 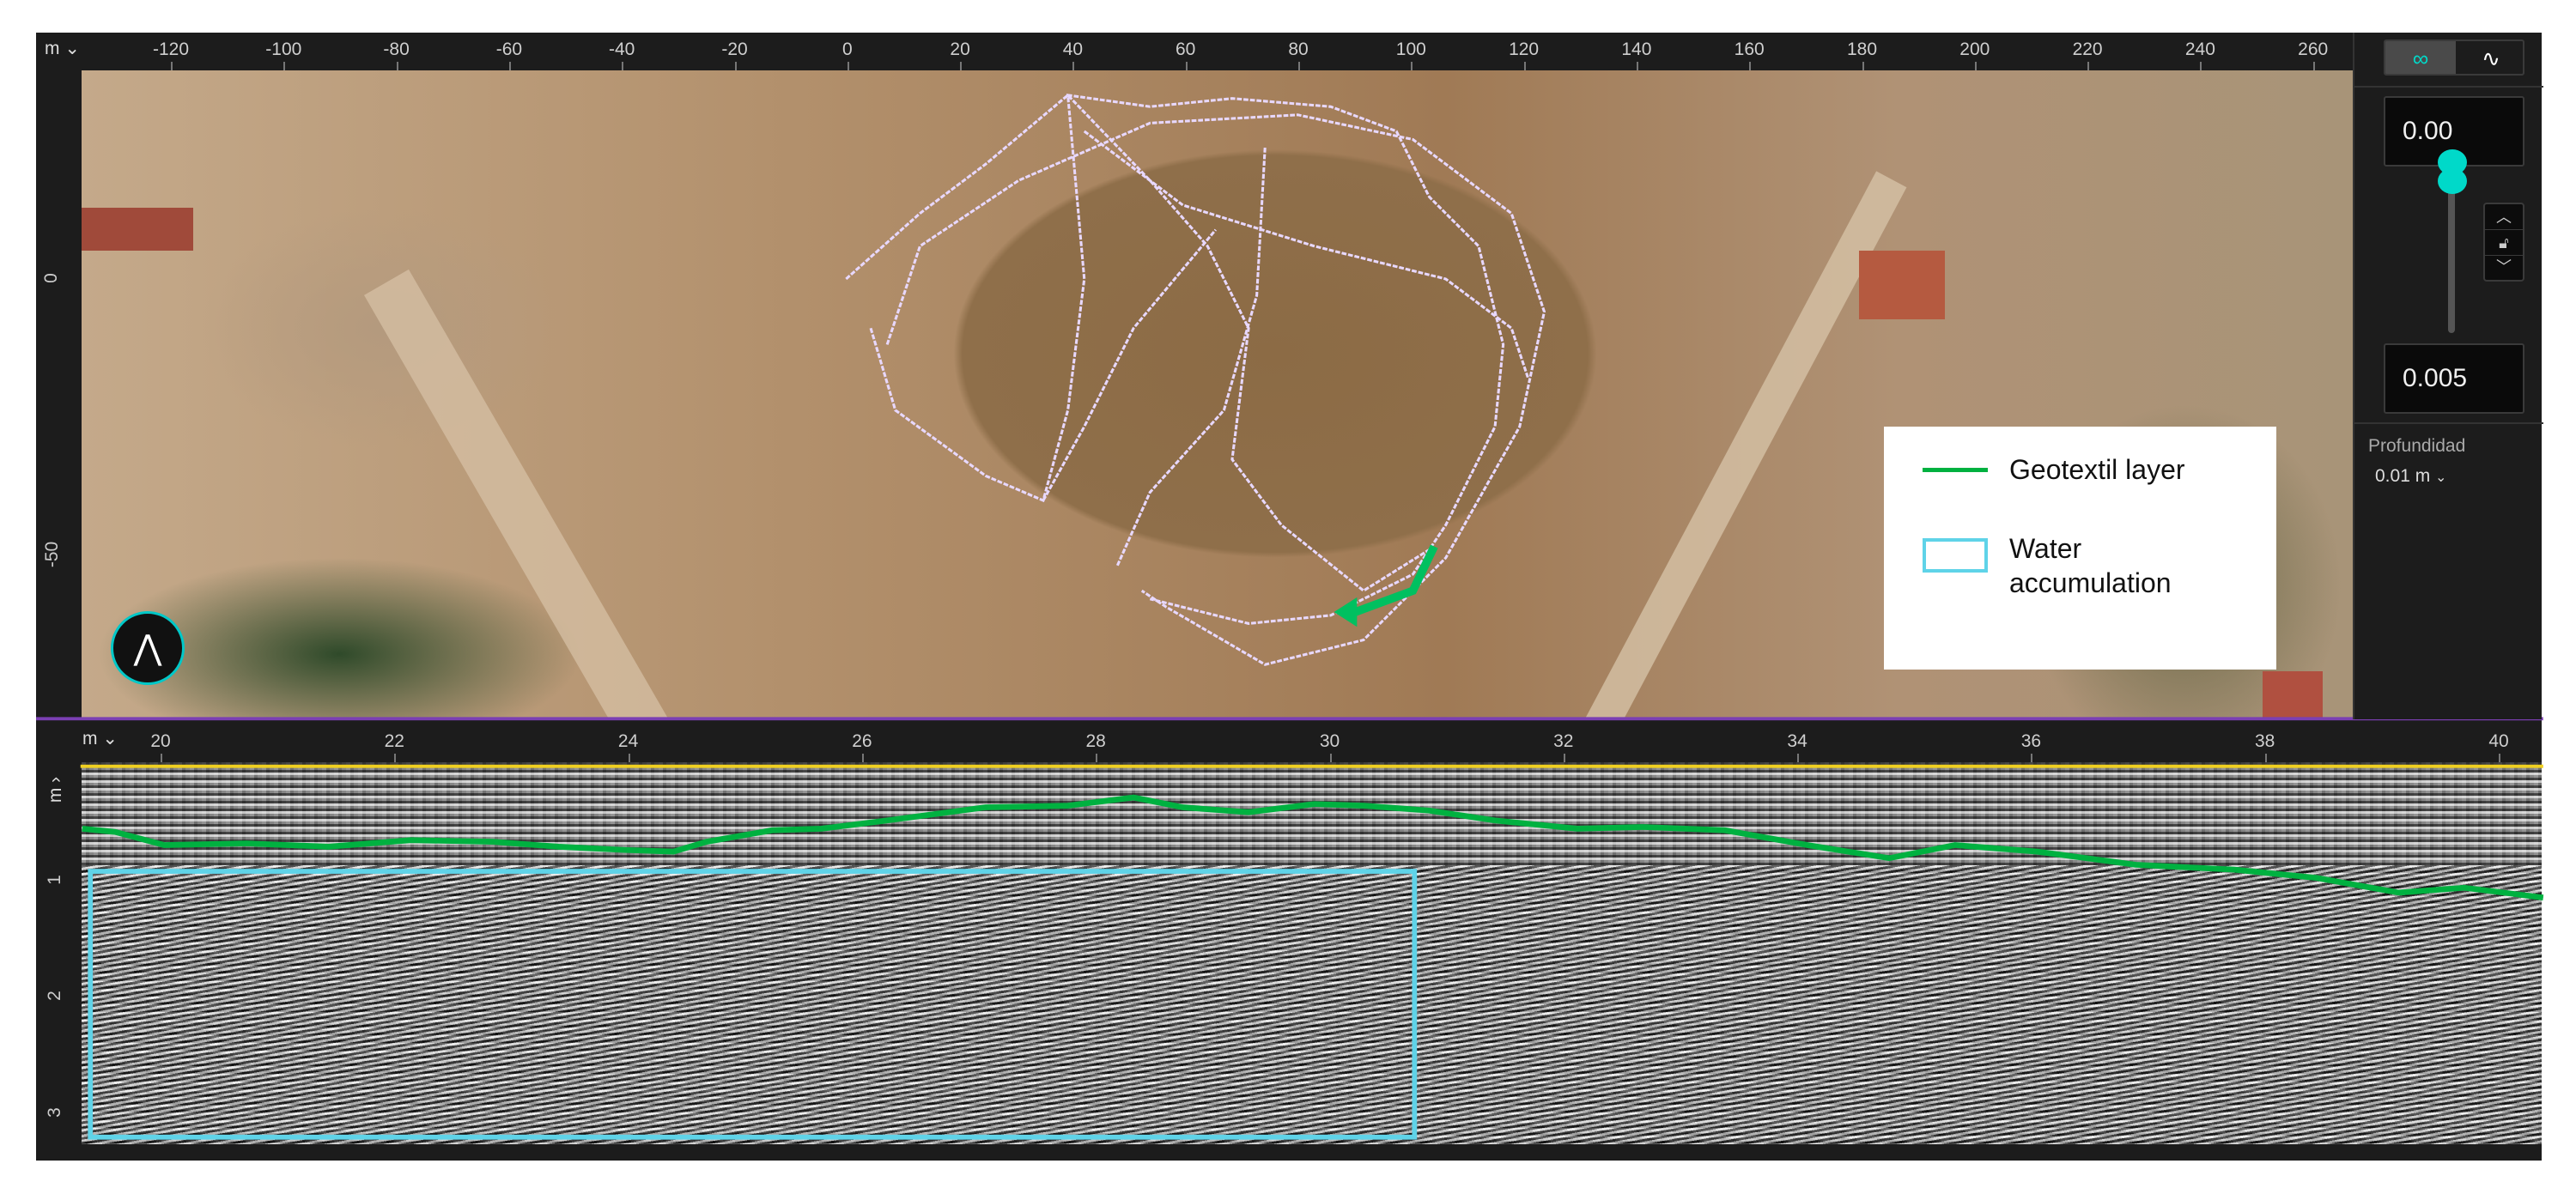 What do you see at coordinates (753, 1004) in the screenshot?
I see `water-accumulation-box` at bounding box center [753, 1004].